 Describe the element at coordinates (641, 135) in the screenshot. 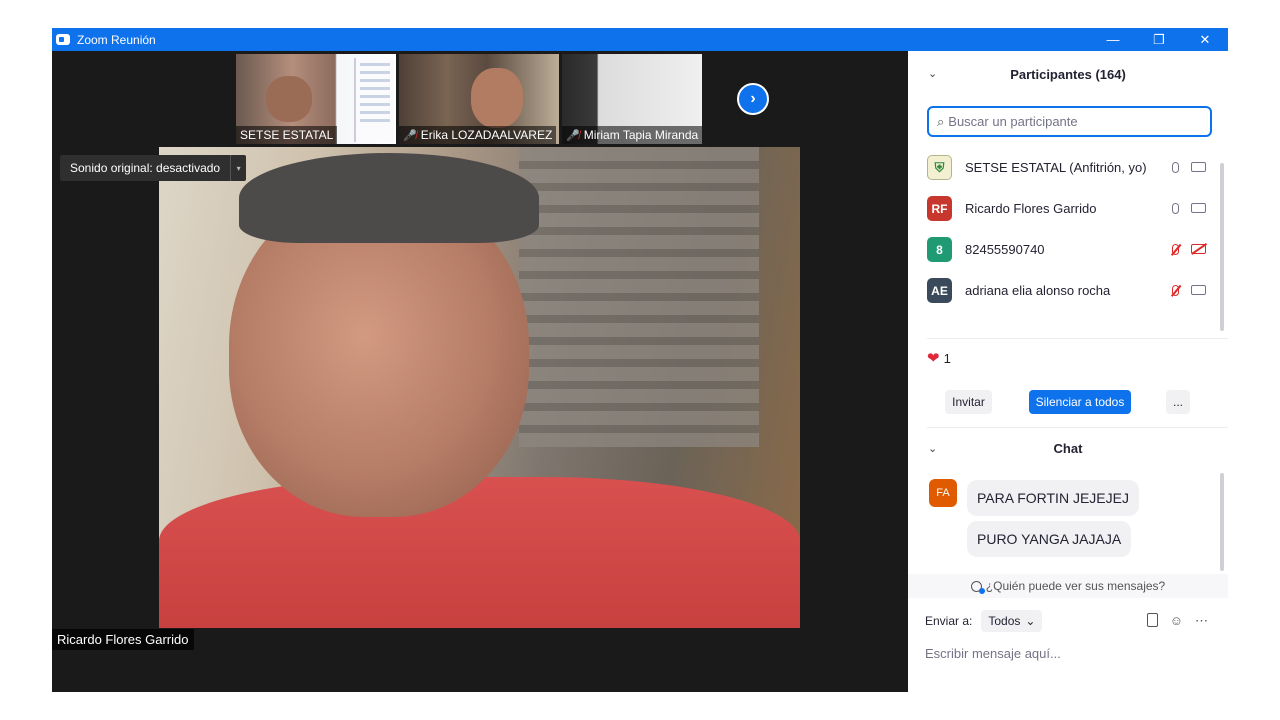

I see `thumbnail-name: Miriam Tapia Miranda` at that location.